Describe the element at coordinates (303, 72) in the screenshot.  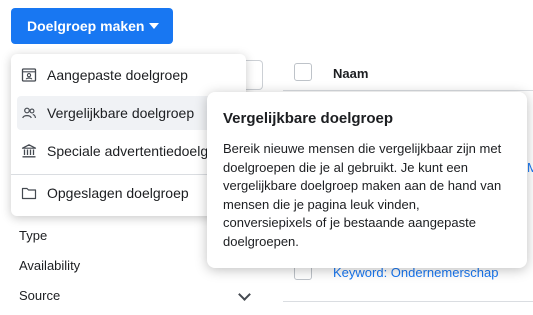
I see `select-all-checkbox` at that location.